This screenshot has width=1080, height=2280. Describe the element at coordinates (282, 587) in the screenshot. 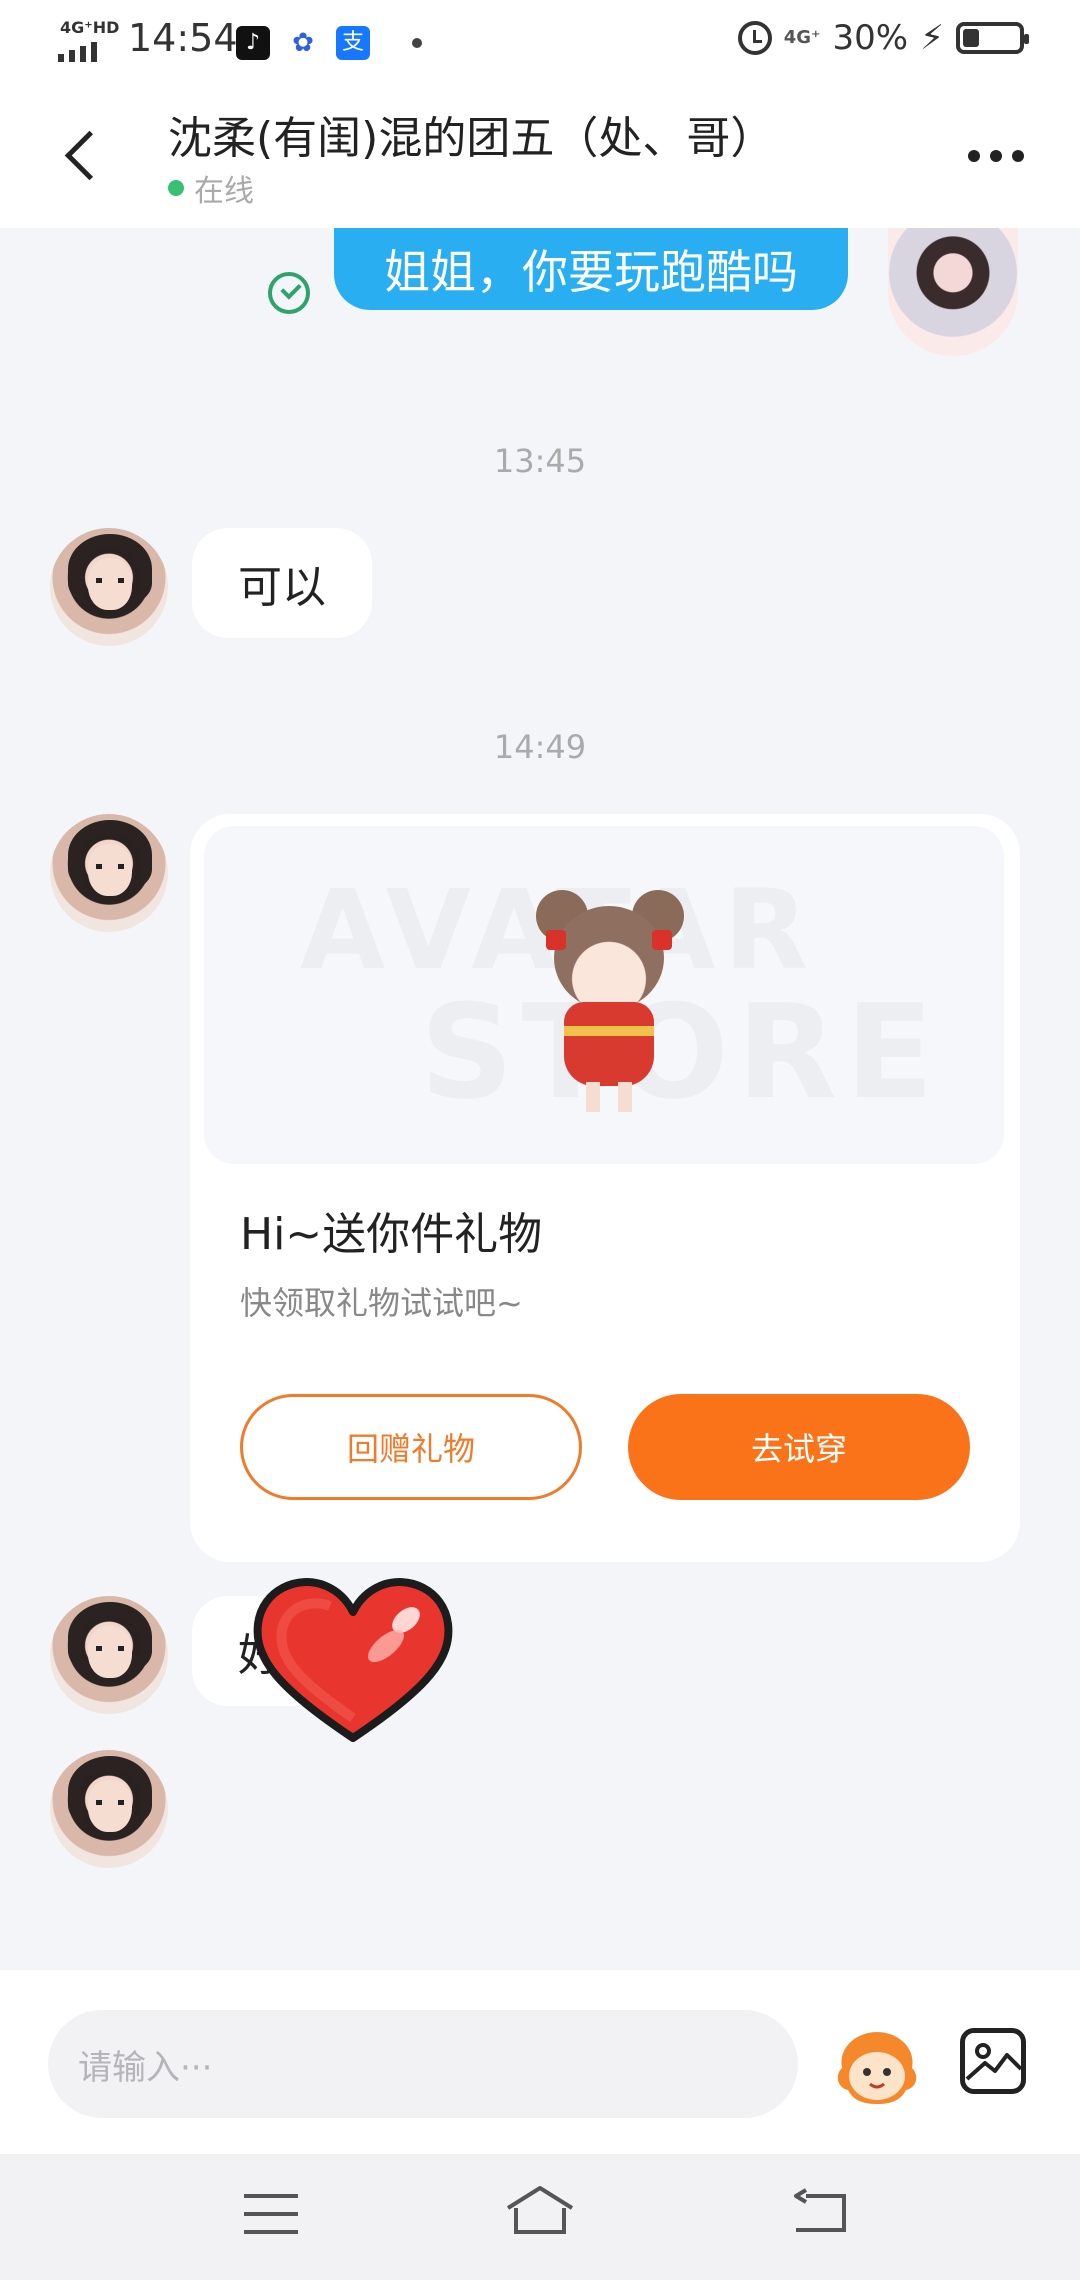

I see `received-message-text: 可以` at that location.